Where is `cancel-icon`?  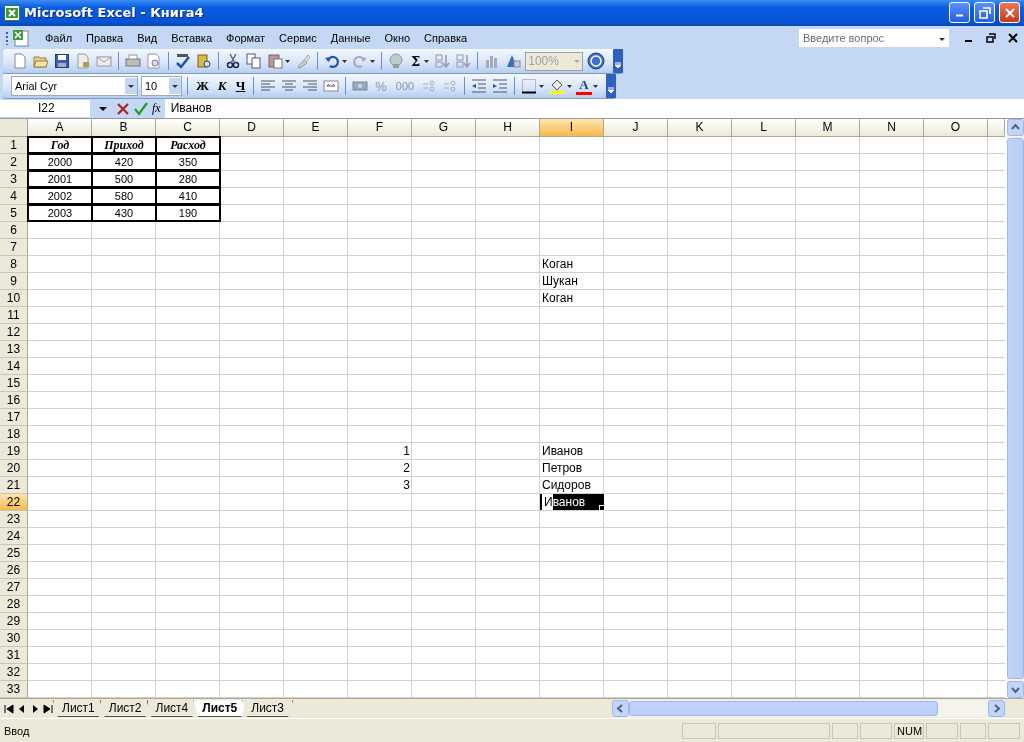
cancel-icon is located at coordinates (123, 108).